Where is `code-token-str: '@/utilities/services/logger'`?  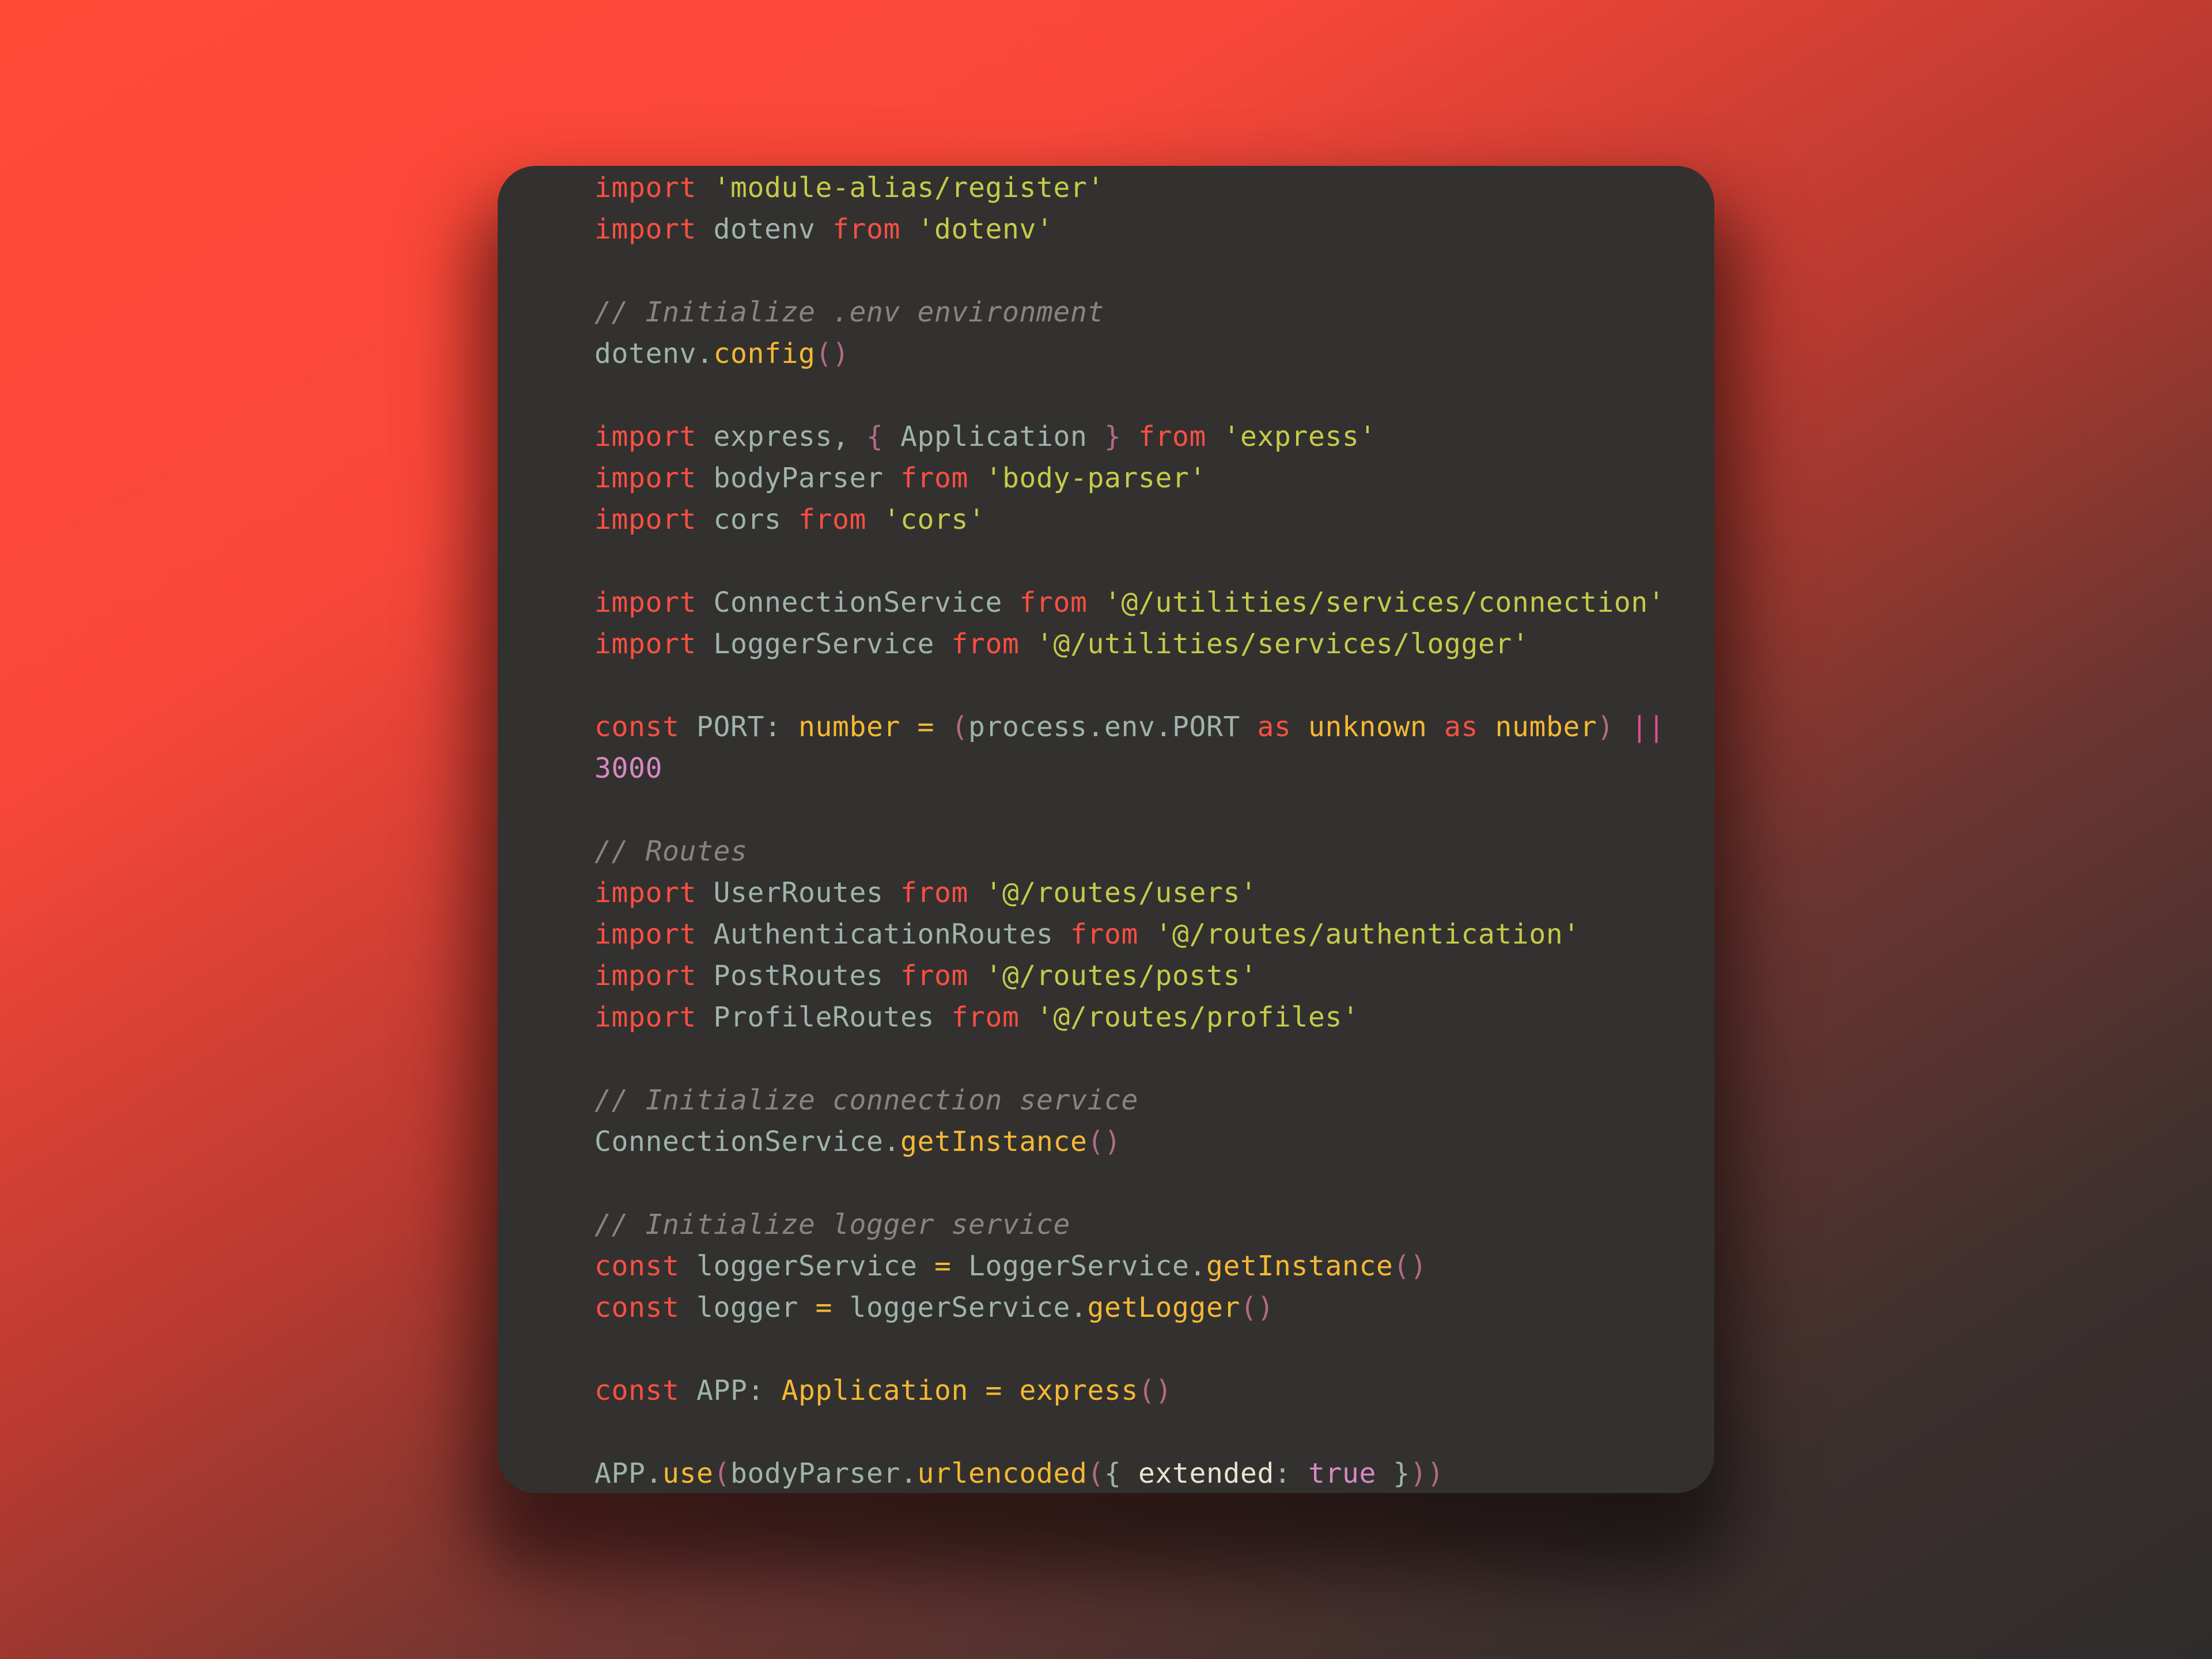
code-token-str: '@/utilities/services/logger' is located at coordinates (1282, 644).